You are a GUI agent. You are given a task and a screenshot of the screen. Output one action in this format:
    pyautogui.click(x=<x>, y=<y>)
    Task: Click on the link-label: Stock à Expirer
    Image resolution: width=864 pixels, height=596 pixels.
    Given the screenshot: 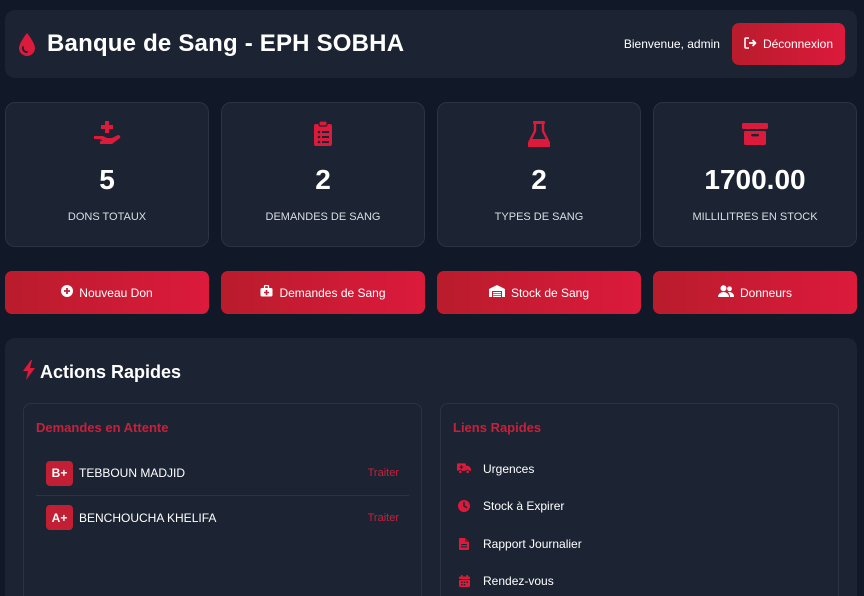 What is the action you would take?
    pyautogui.click(x=524, y=506)
    